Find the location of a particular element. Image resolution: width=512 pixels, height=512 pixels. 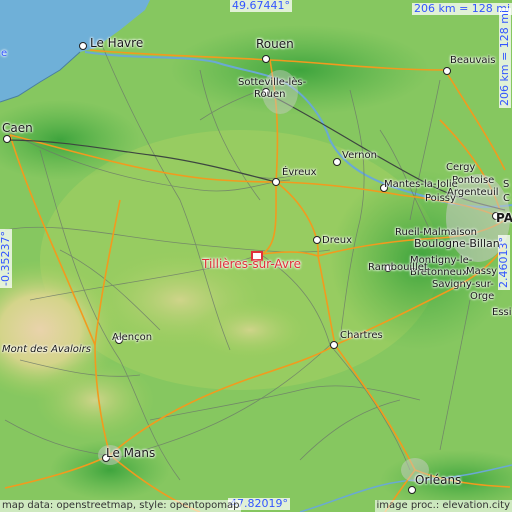

place-label-pontoise: Pontoise is located at coordinates (473, 180).